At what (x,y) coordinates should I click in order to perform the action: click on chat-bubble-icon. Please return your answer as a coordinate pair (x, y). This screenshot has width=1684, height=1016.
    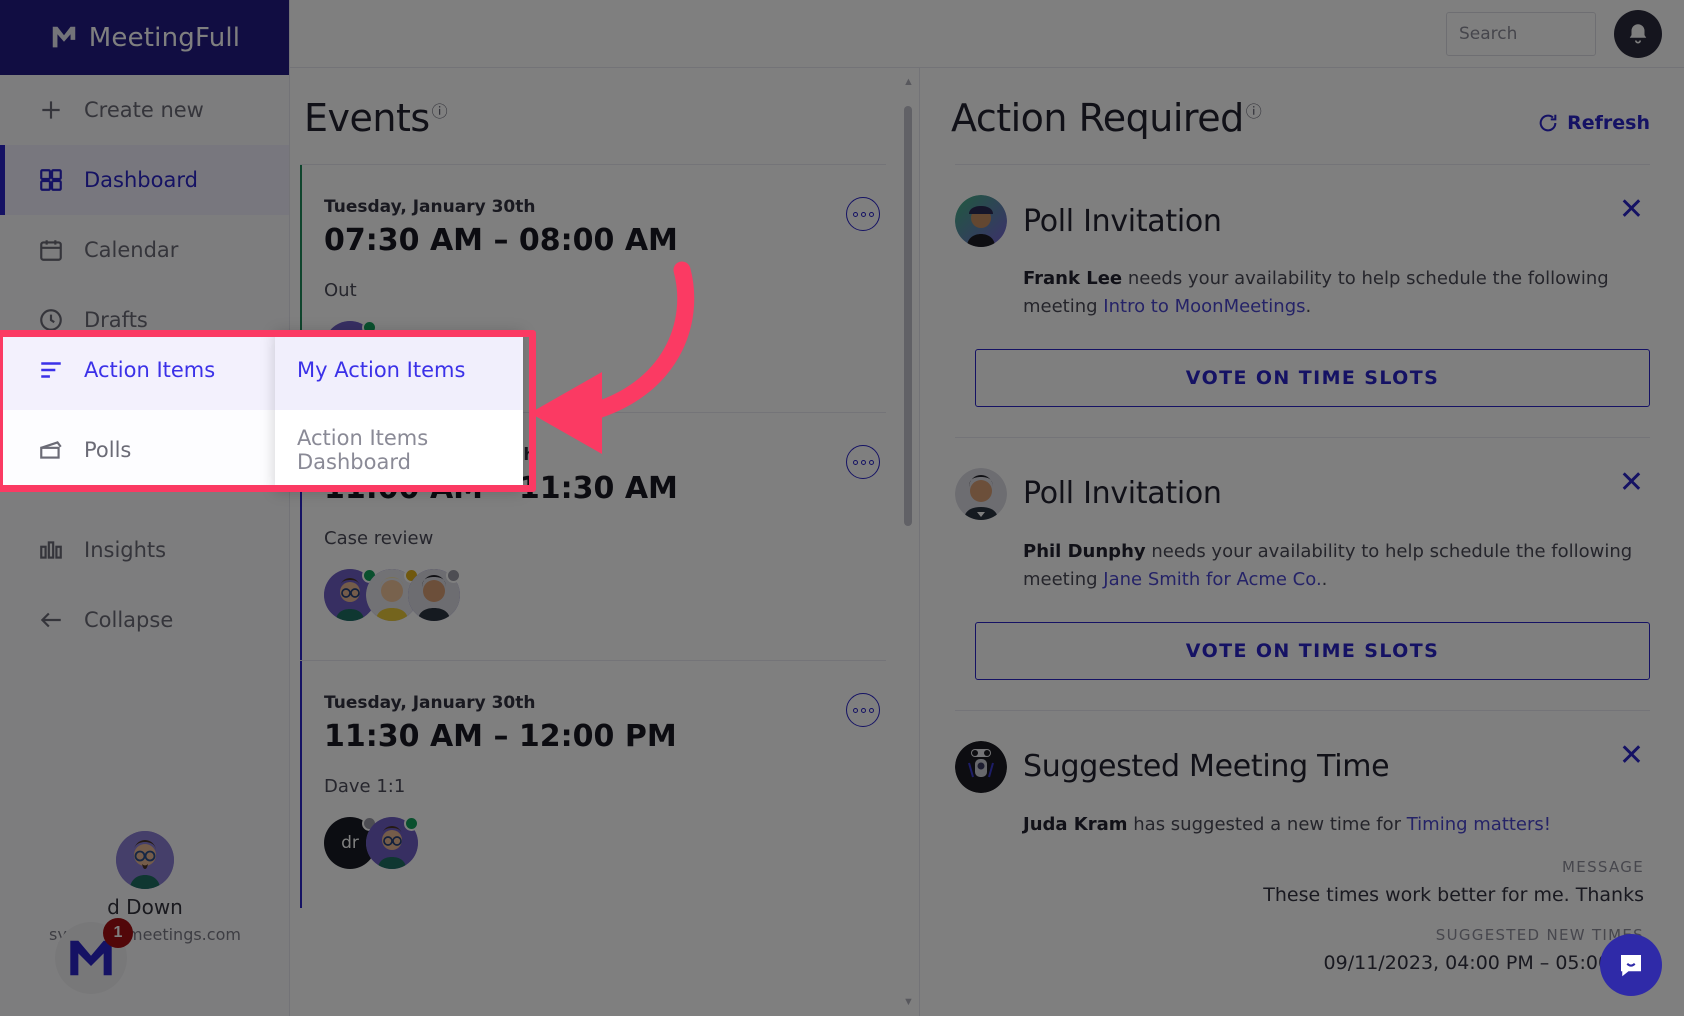
    Looking at the image, I should click on (1631, 966).